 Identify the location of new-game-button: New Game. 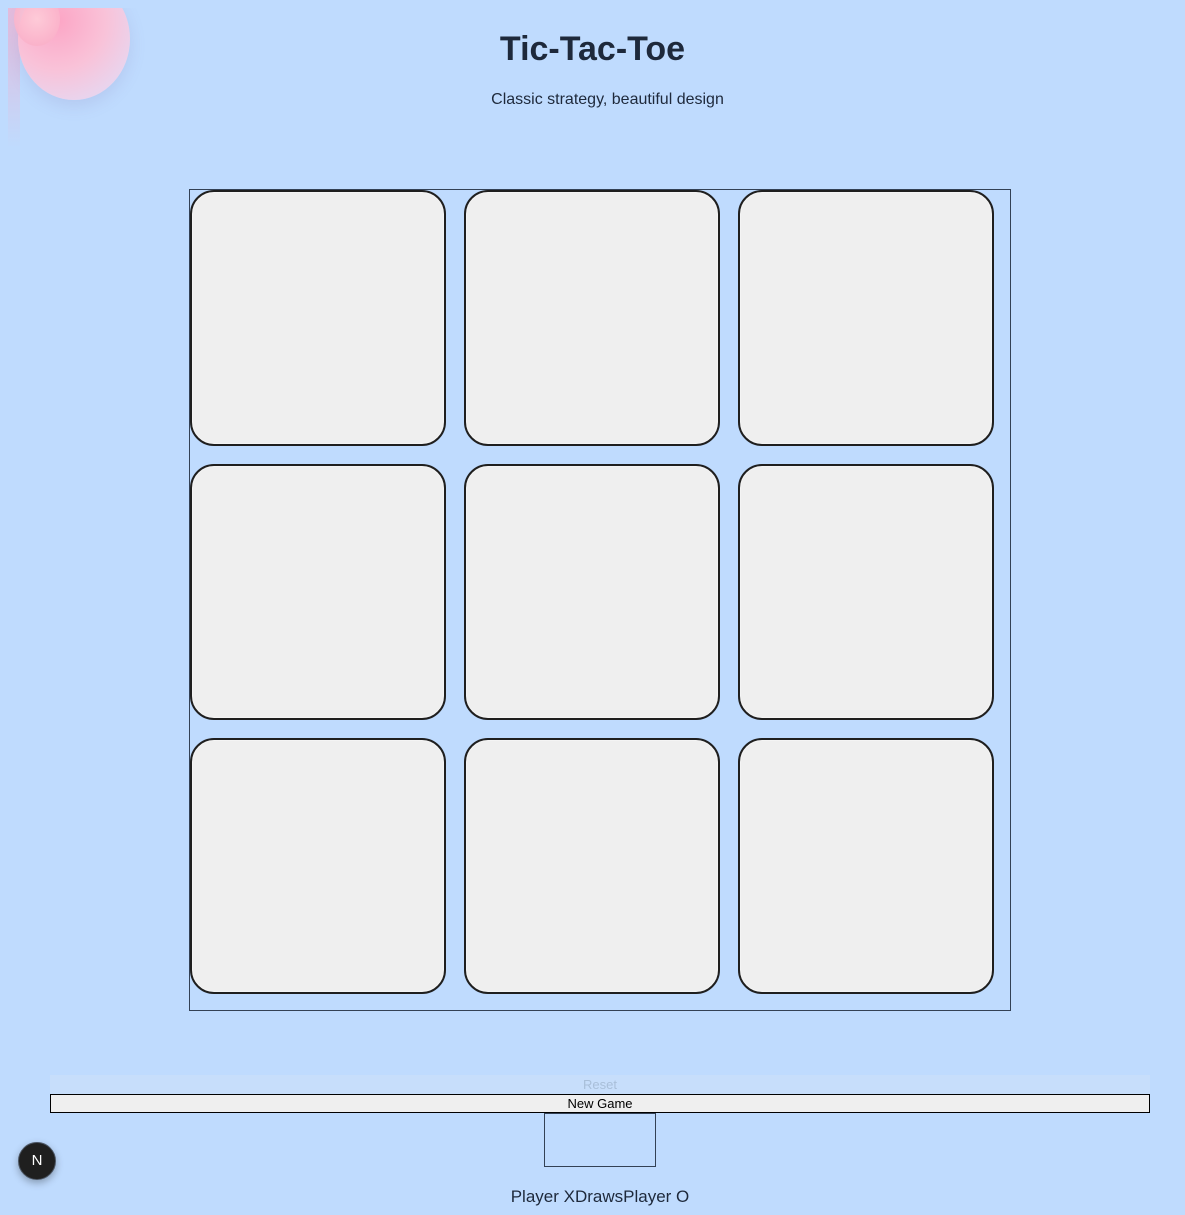
(600, 1103).